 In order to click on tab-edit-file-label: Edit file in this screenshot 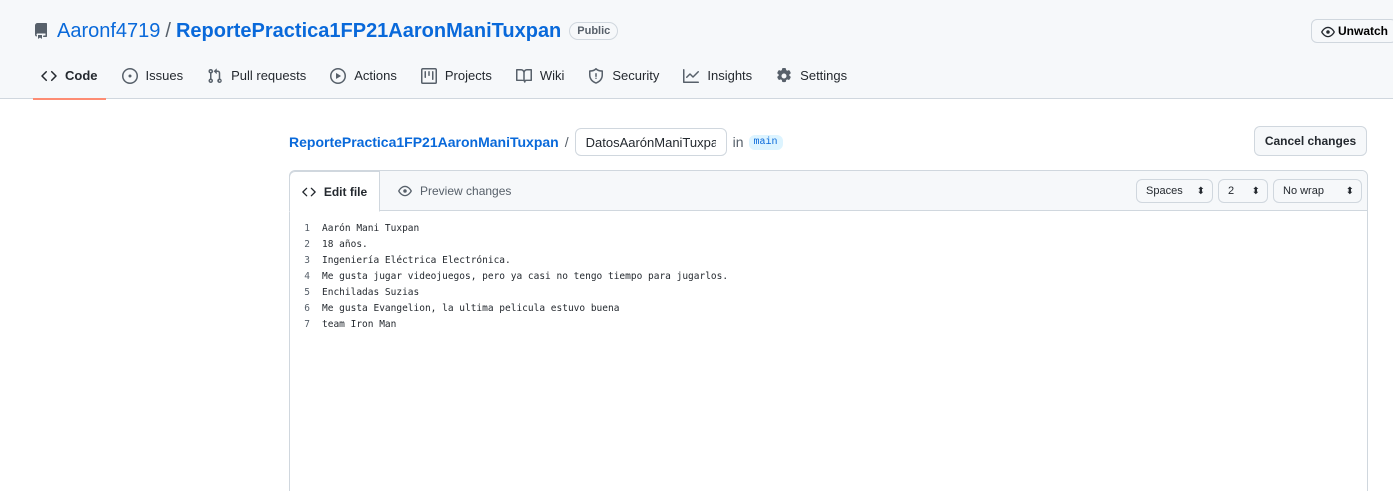, I will do `click(345, 191)`.